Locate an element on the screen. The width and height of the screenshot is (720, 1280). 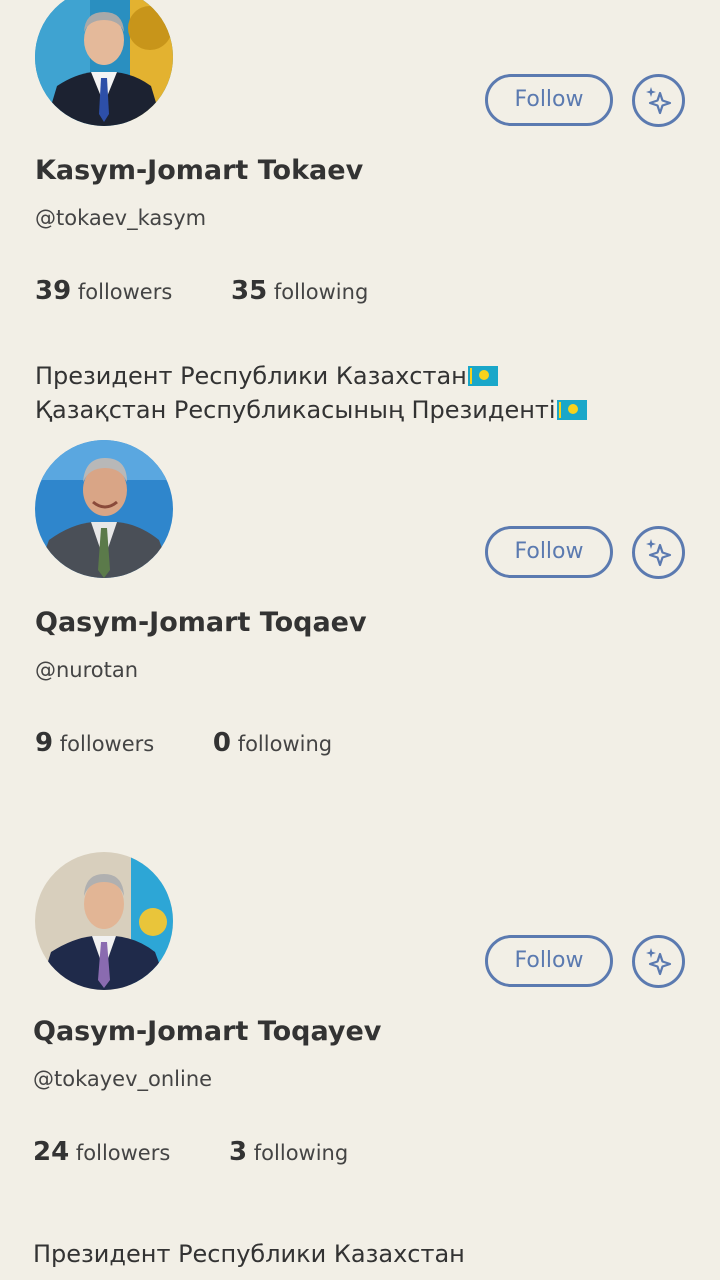
following-stat: 3 following is located at coordinates (288, 1152).